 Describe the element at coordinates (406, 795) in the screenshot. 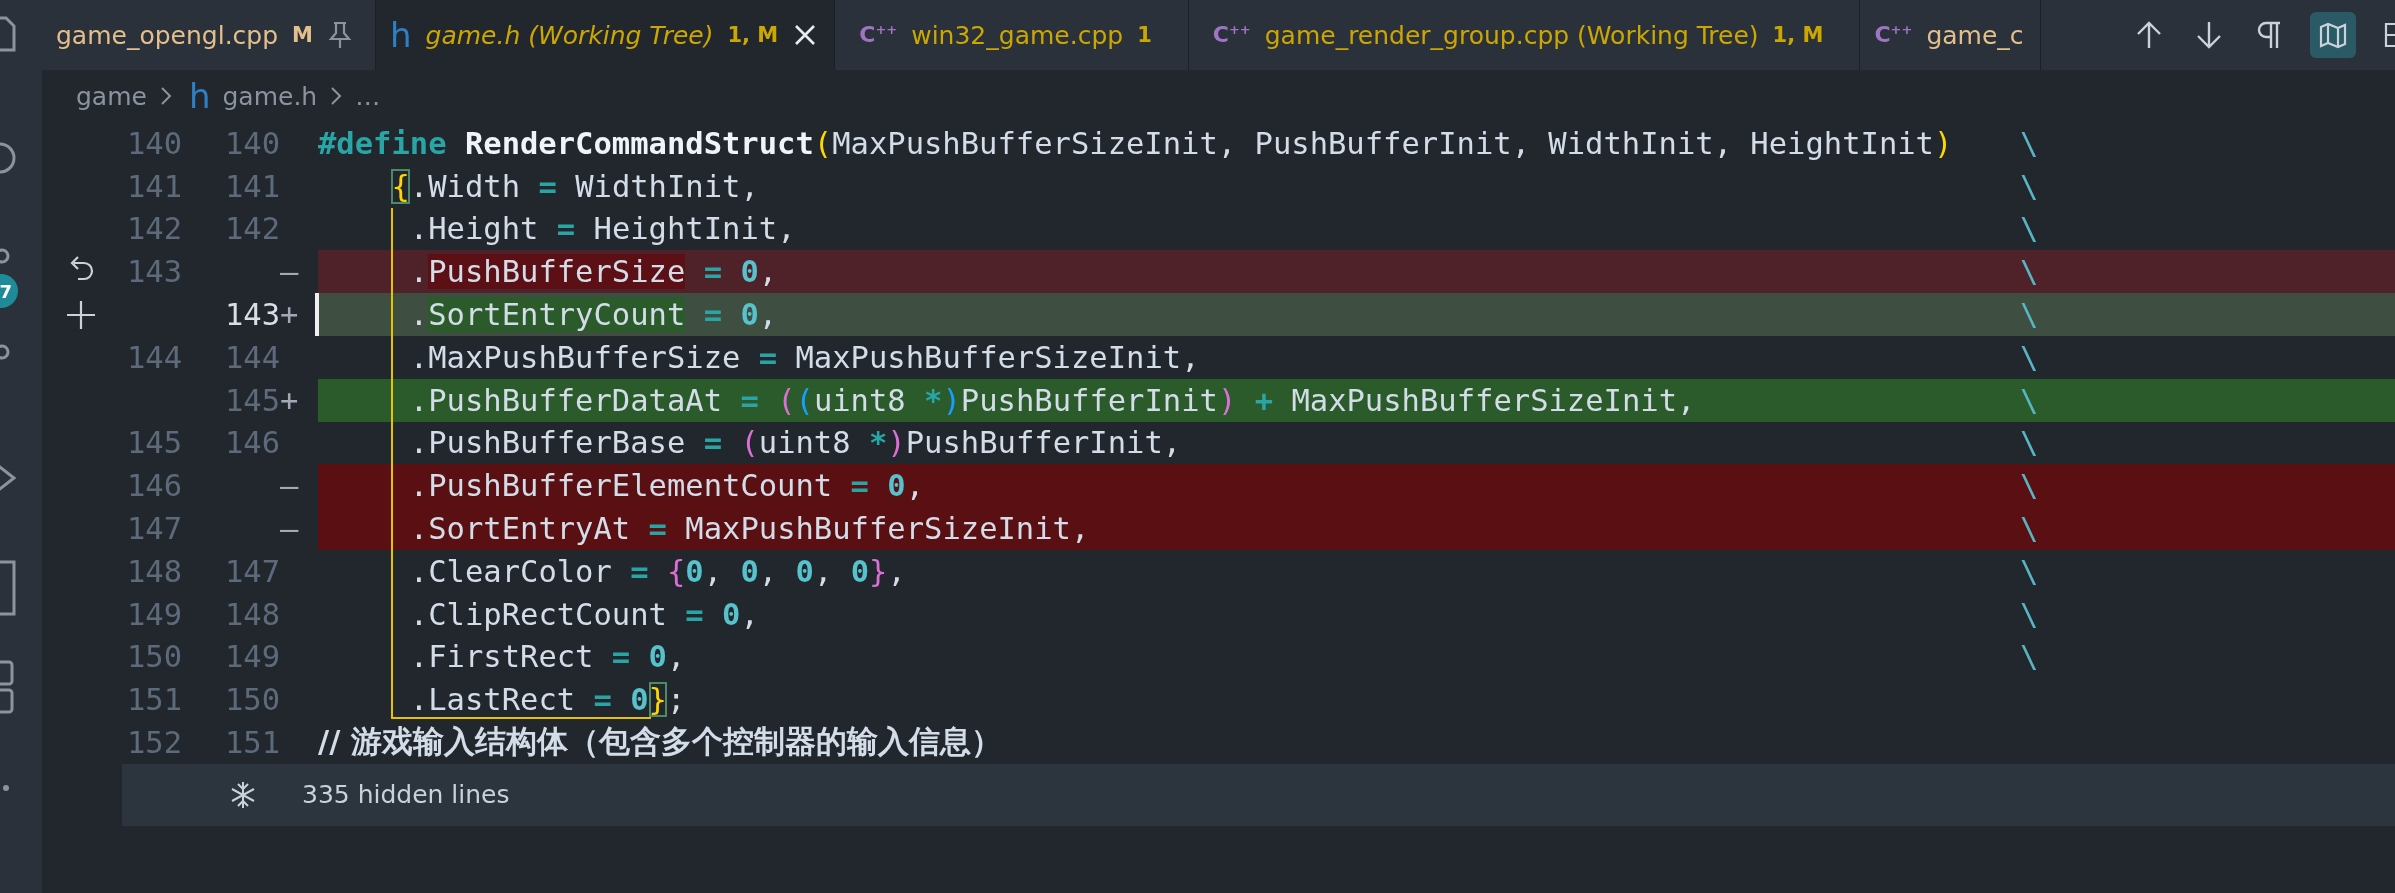

I see `hidden-lines-label: 335 hidden lines` at that location.